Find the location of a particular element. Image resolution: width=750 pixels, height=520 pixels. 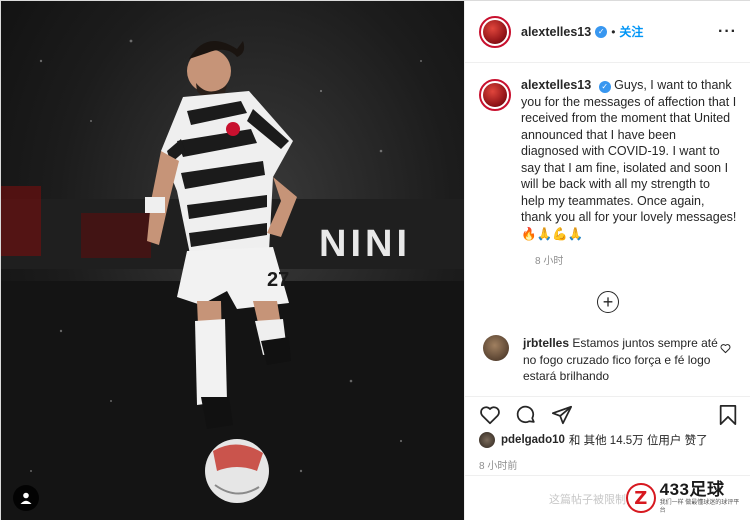

heart-icon is located at coordinates (490, 414).